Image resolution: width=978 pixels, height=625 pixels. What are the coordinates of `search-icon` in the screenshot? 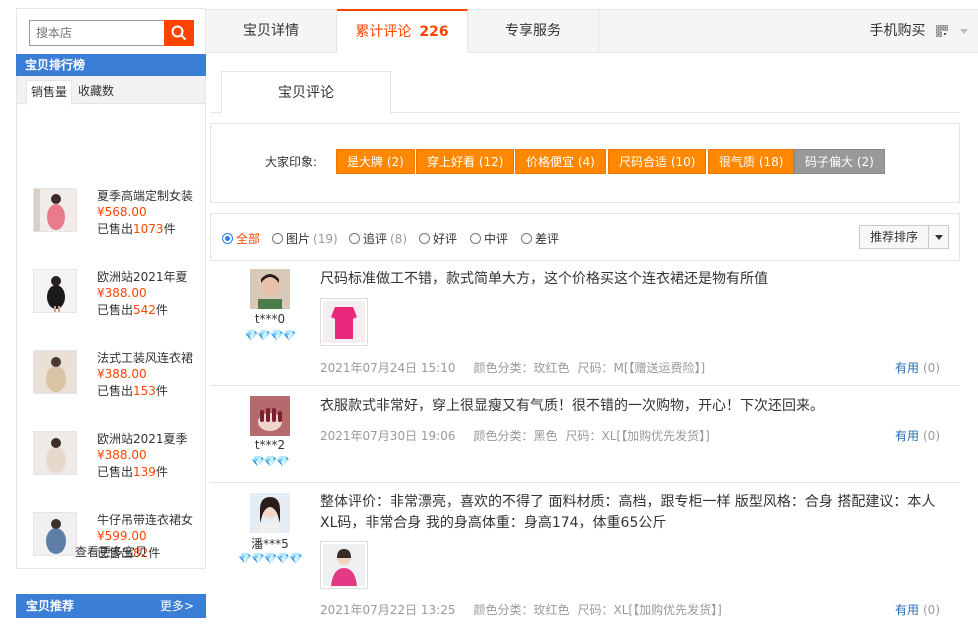 It's located at (179, 33).